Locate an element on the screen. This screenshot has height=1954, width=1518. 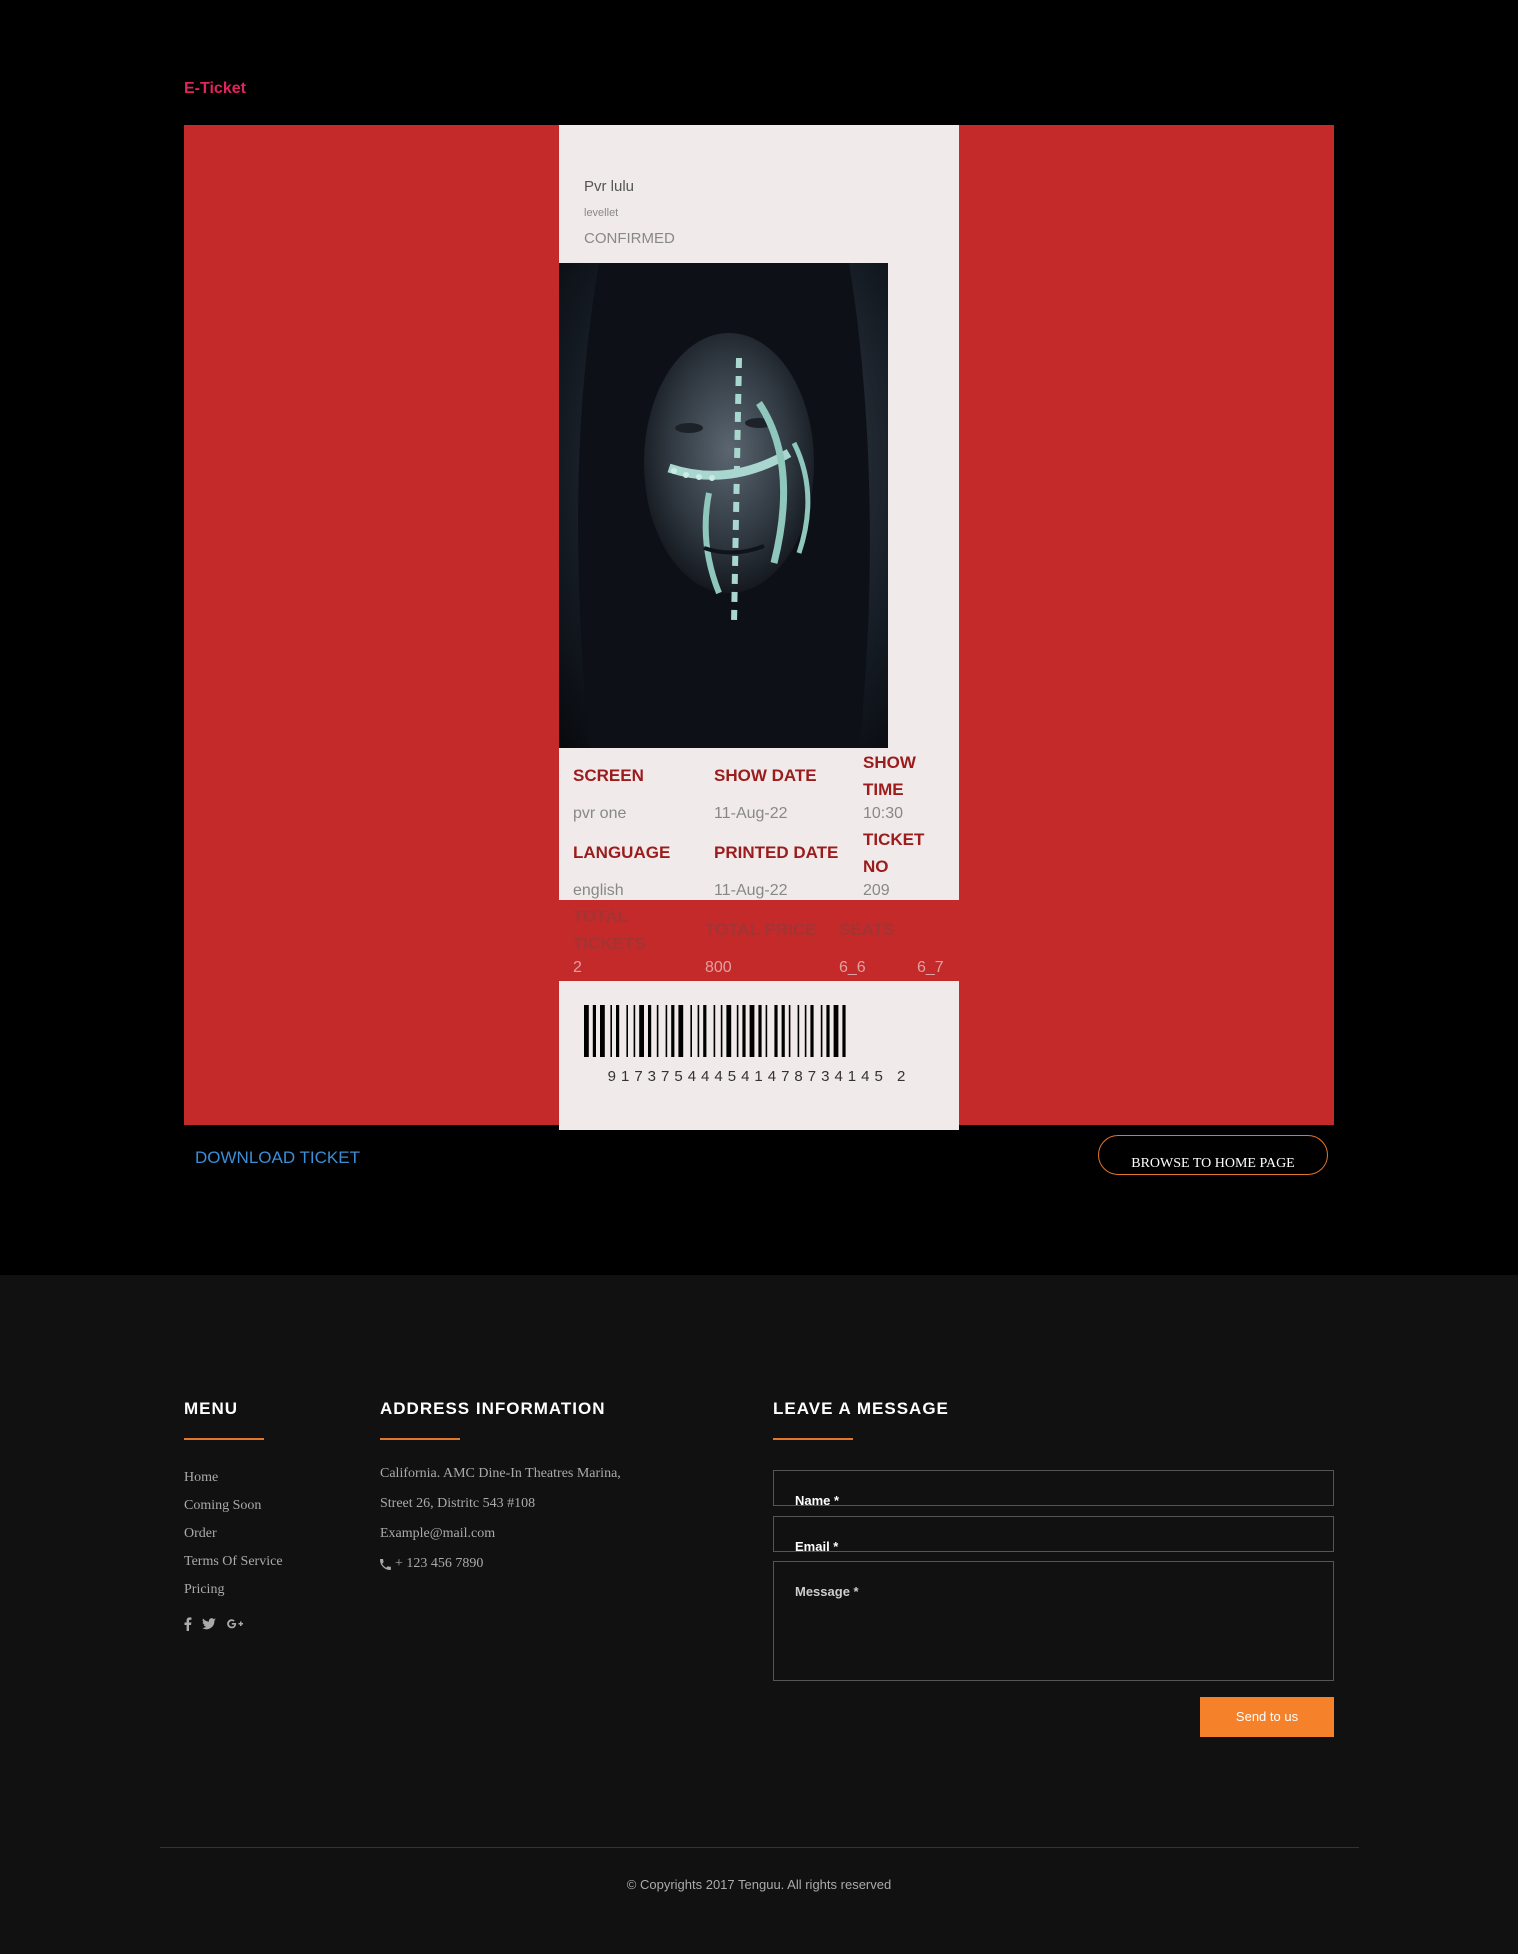
show-time-label-line1: SHOW is located at coordinates (889, 762).